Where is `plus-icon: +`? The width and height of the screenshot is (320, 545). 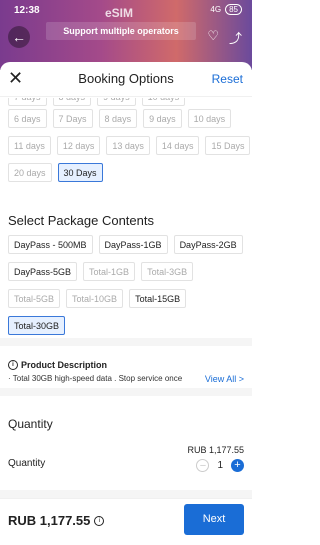
plus-icon: + is located at coordinates (237, 465).